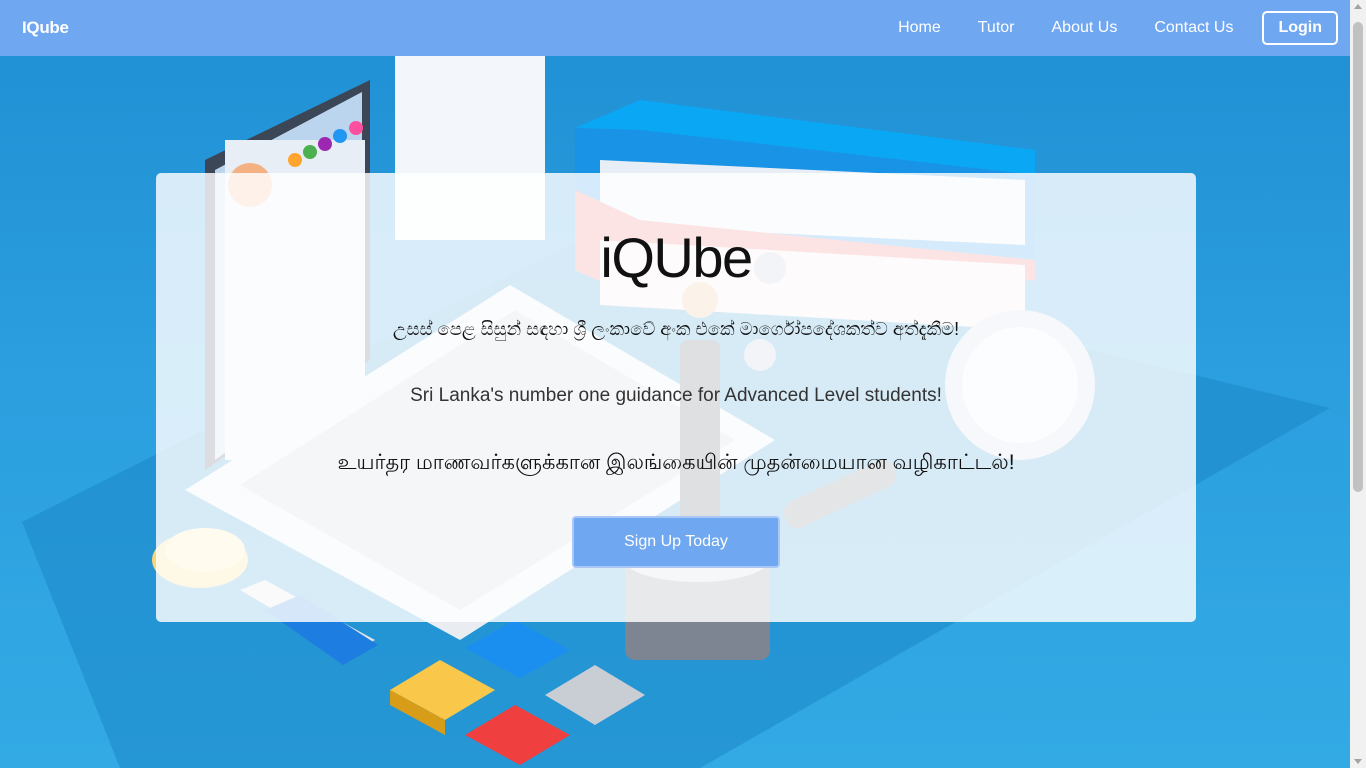 The image size is (1366, 768). Describe the element at coordinates (1358, 6) in the screenshot. I see `scroll-up-arrow-icon` at that location.